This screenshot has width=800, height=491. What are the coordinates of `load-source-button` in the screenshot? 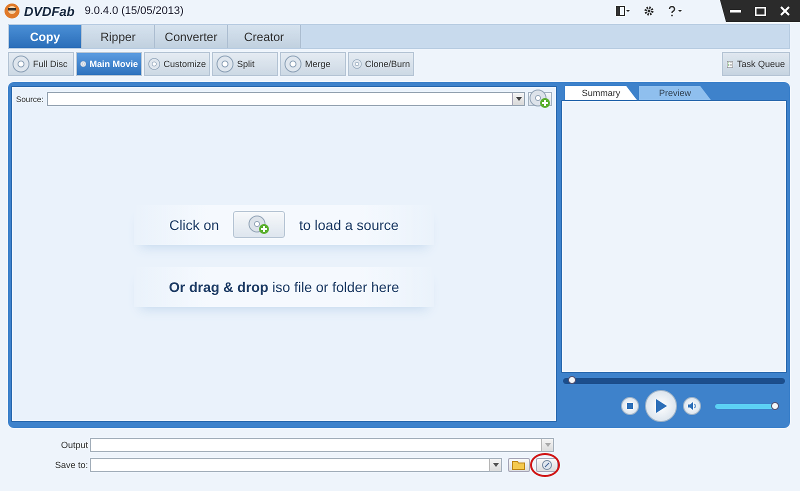 It's located at (259, 224).